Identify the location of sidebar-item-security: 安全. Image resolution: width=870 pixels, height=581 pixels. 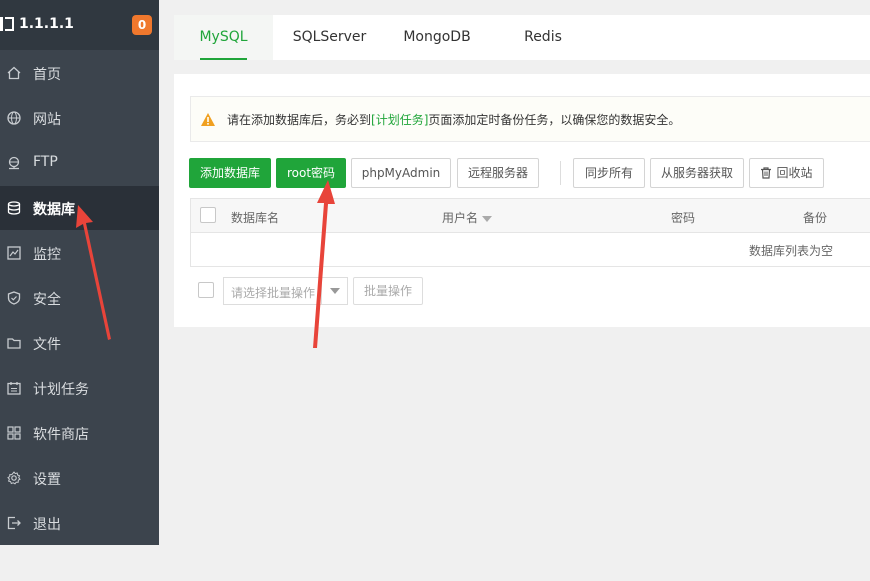
(79, 298).